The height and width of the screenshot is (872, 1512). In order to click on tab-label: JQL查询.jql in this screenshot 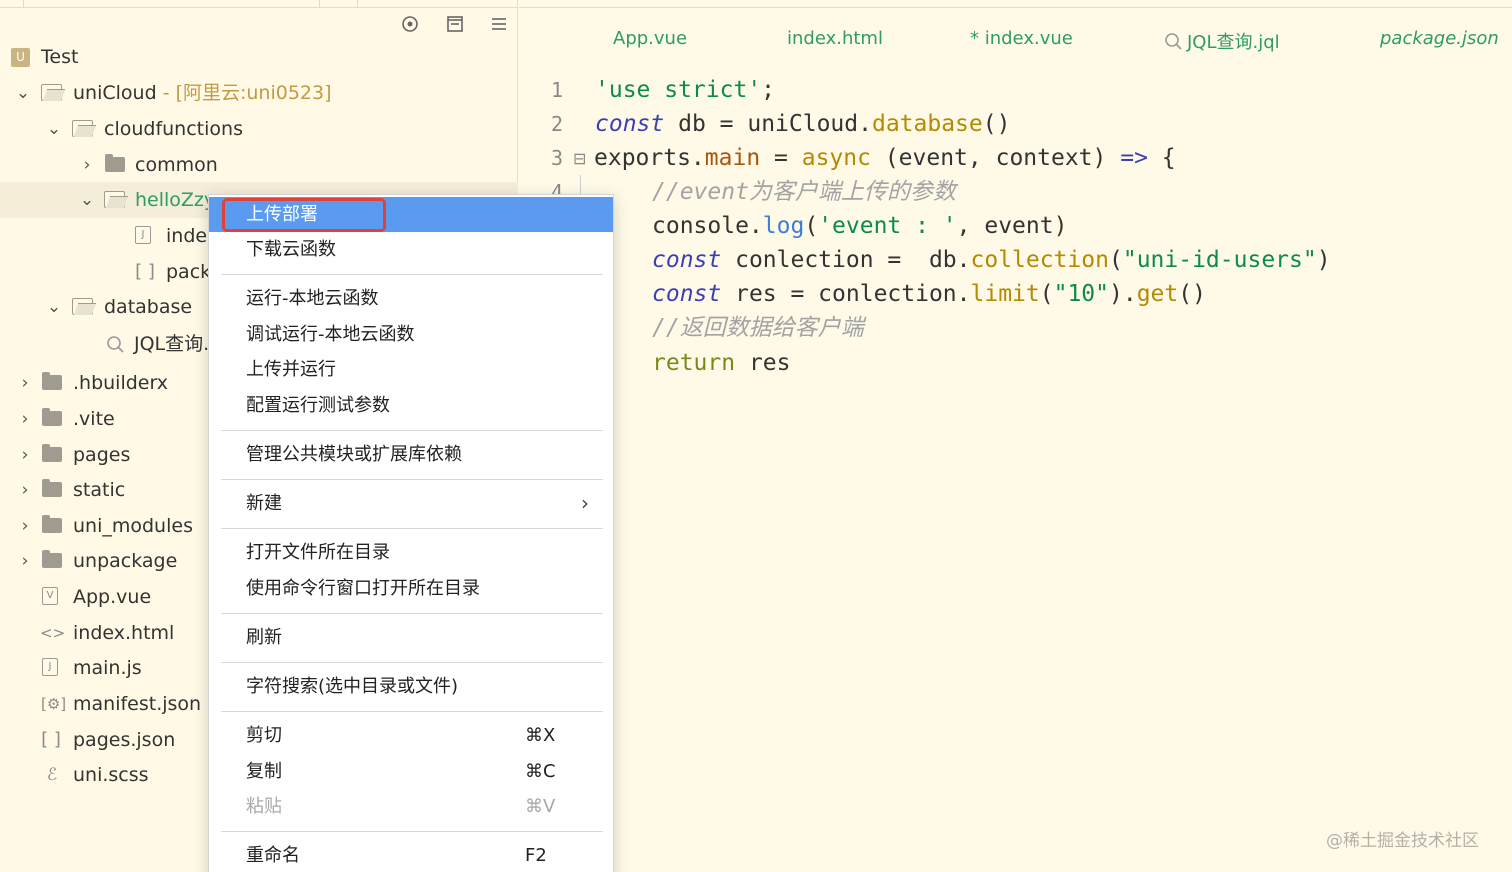, I will do `click(1233, 42)`.